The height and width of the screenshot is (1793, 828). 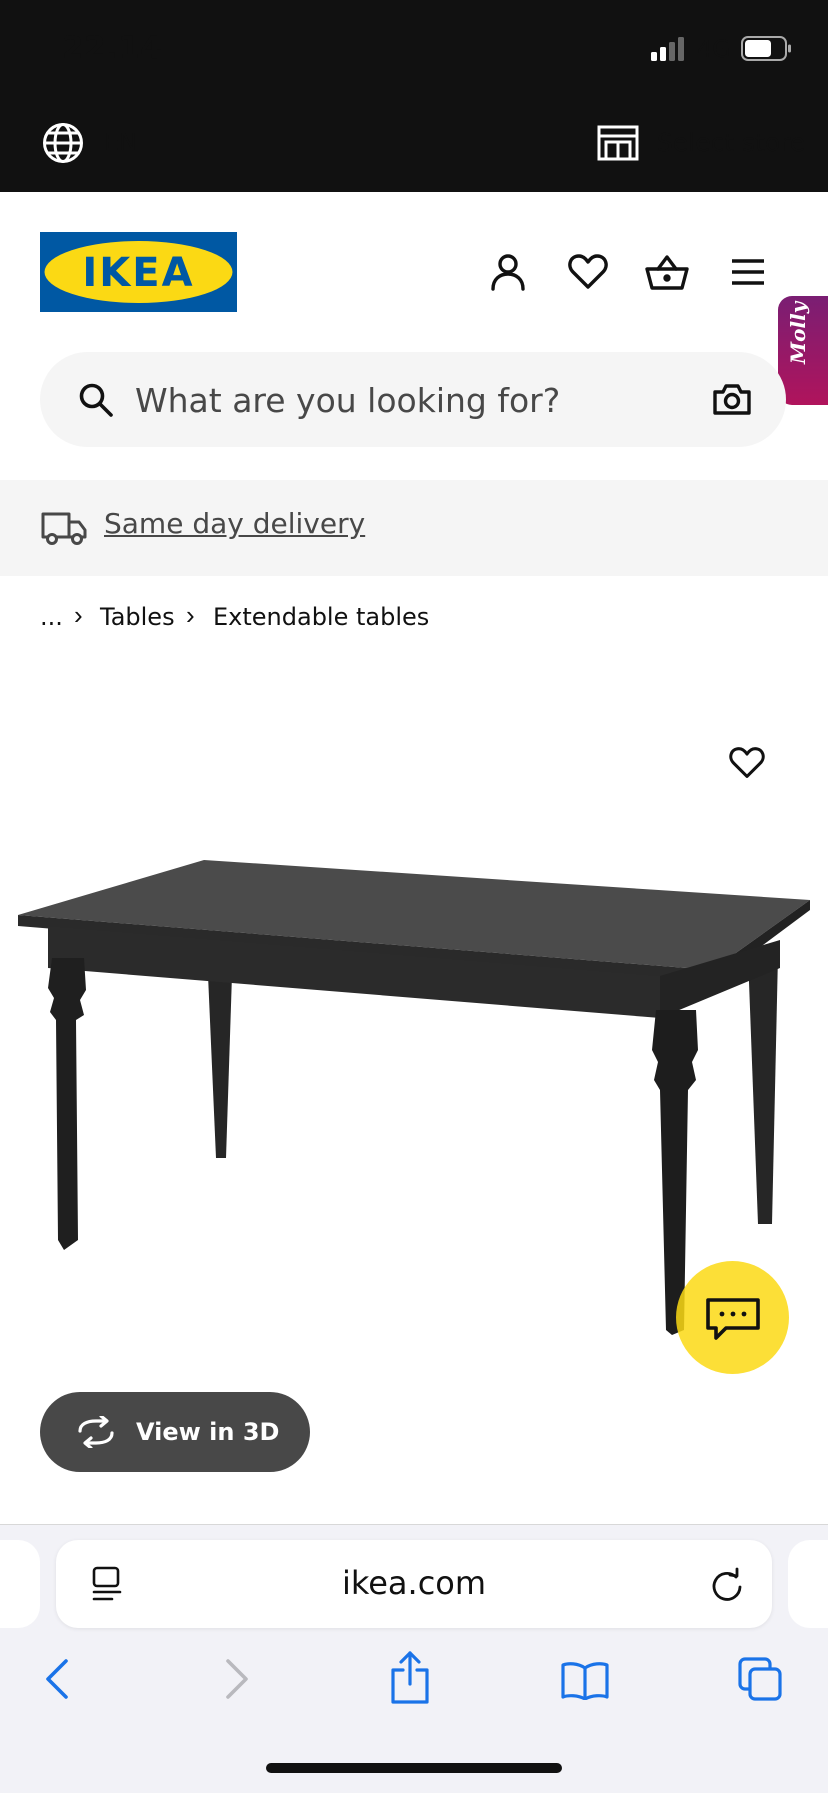 I want to click on svg-text: IKEA, so click(x=138, y=273).